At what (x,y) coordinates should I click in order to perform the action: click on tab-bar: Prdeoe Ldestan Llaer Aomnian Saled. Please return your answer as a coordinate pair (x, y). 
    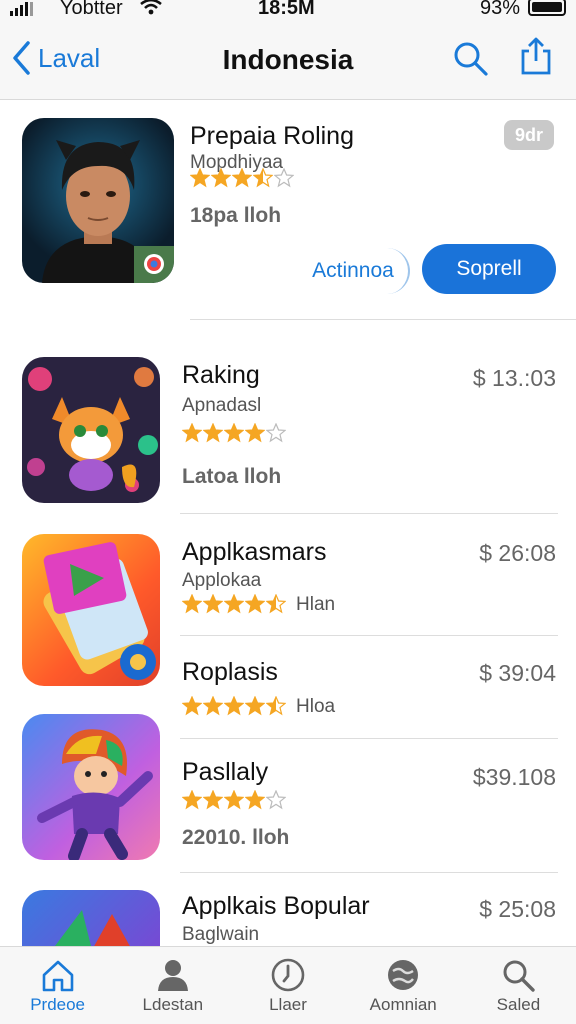
    Looking at the image, I should click on (288, 985).